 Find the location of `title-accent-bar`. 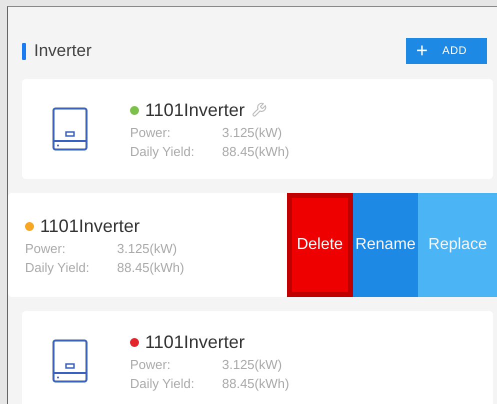

title-accent-bar is located at coordinates (24, 51).